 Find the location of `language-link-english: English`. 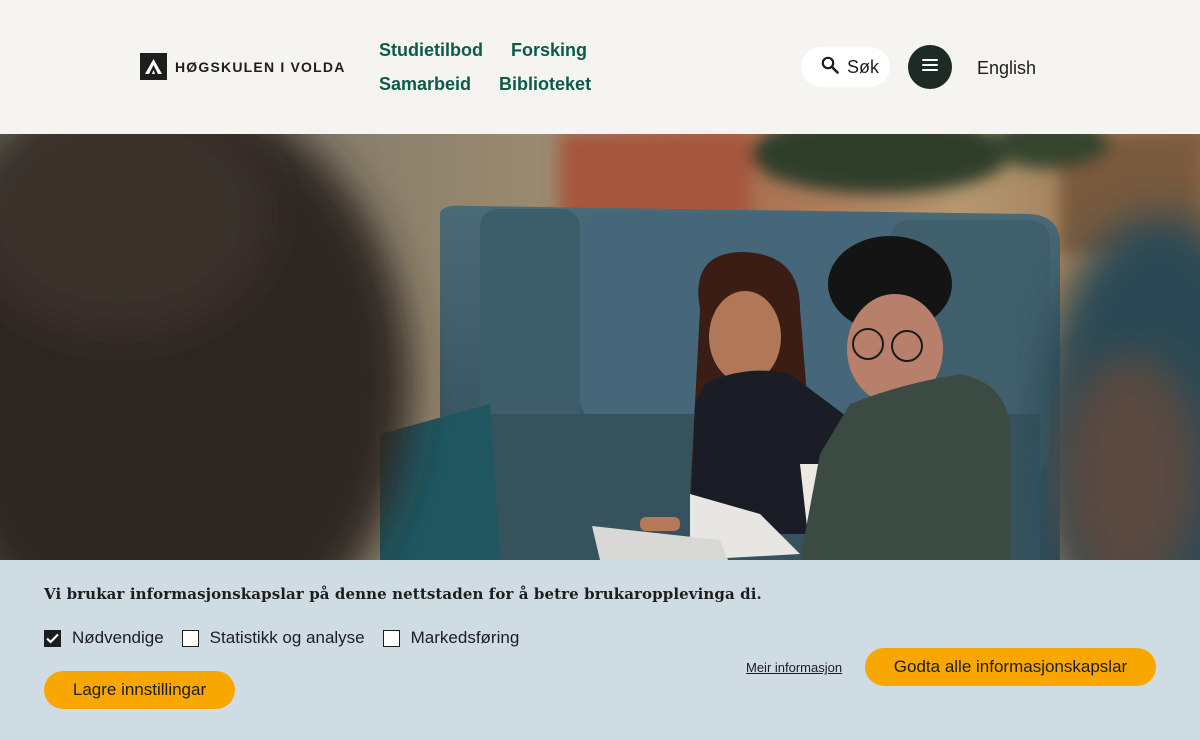

language-link-english: English is located at coordinates (1006, 68).